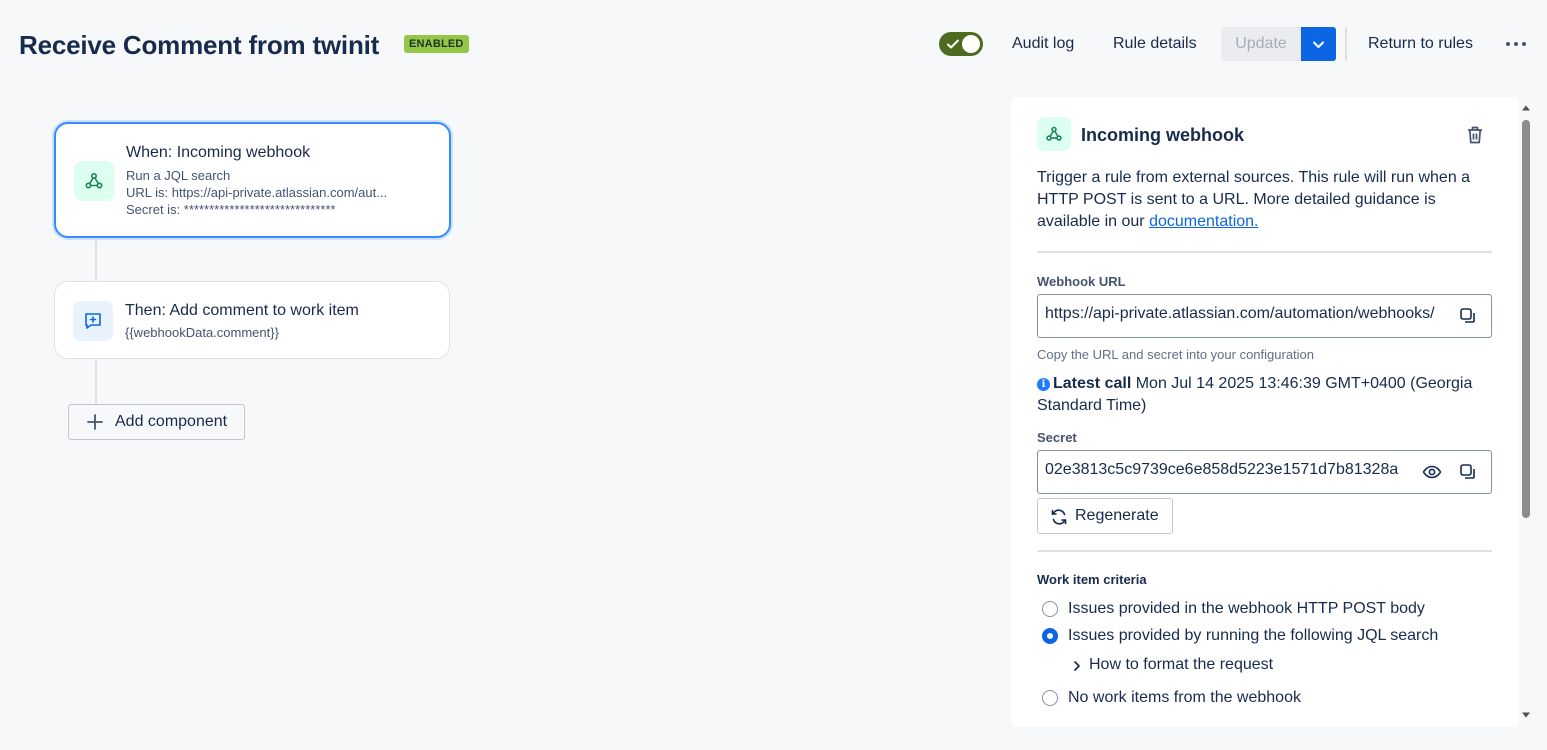  I want to click on header-divider, so click(1346, 44).